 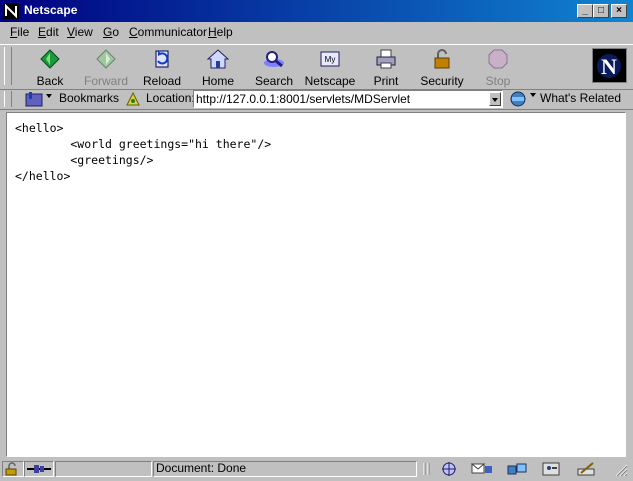 What do you see at coordinates (170, 98) in the screenshot?
I see `location-label: Location:` at bounding box center [170, 98].